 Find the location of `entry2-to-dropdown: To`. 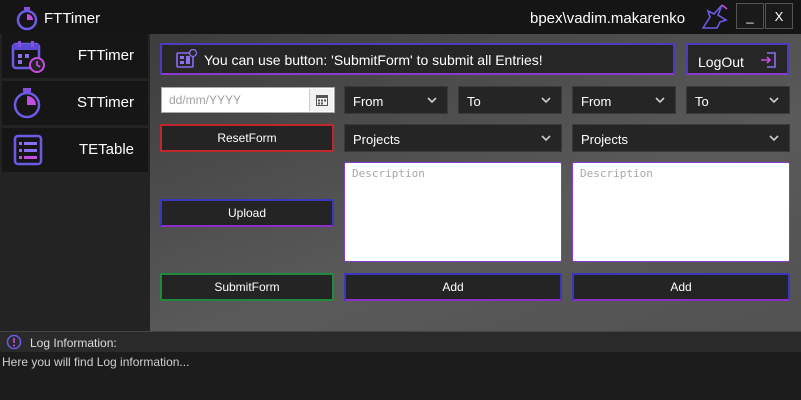

entry2-to-dropdown: To is located at coordinates (738, 100).